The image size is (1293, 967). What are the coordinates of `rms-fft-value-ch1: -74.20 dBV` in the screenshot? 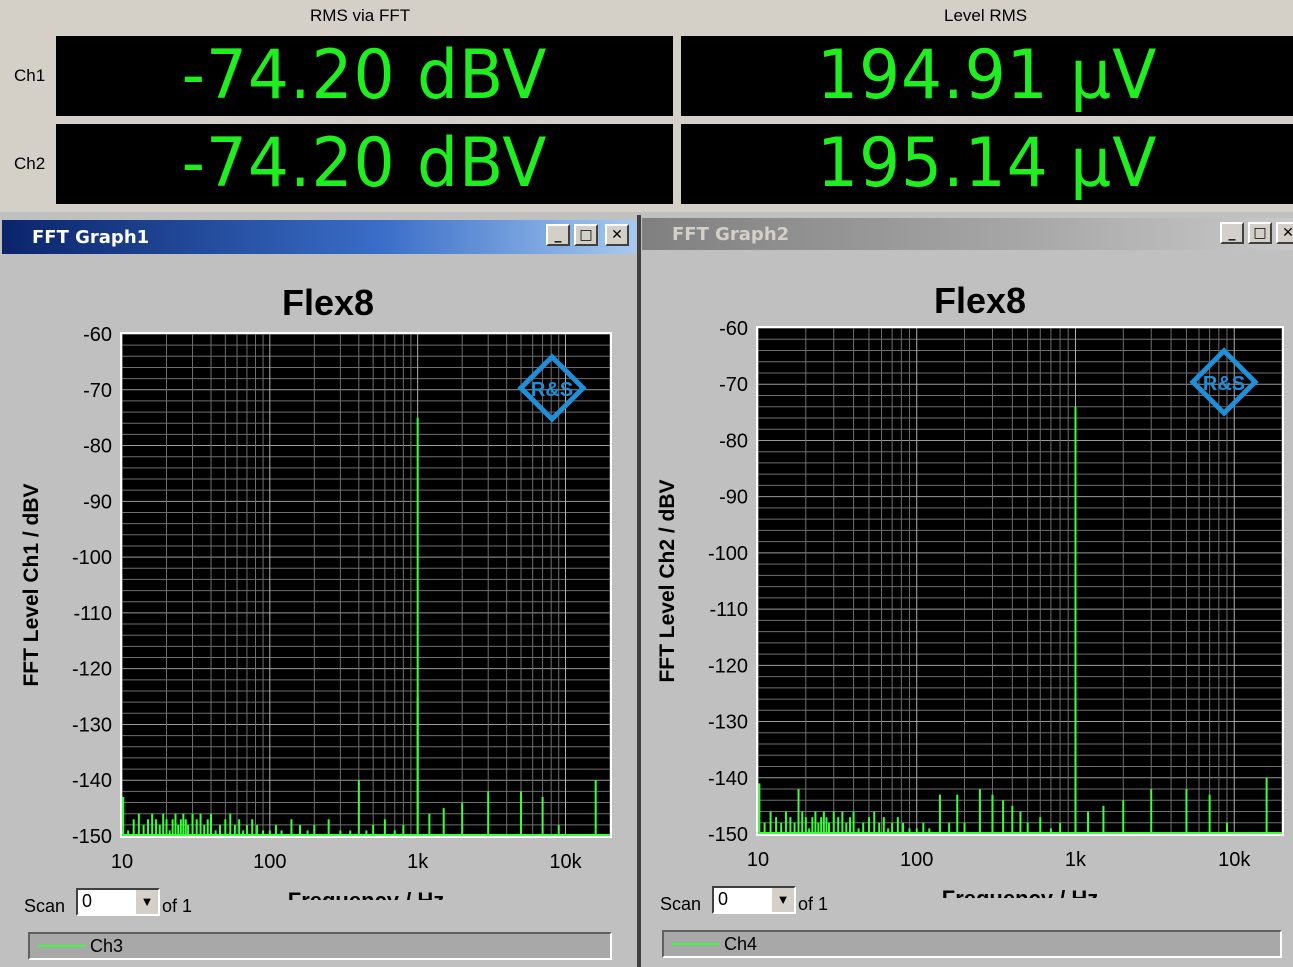 It's located at (364, 76).